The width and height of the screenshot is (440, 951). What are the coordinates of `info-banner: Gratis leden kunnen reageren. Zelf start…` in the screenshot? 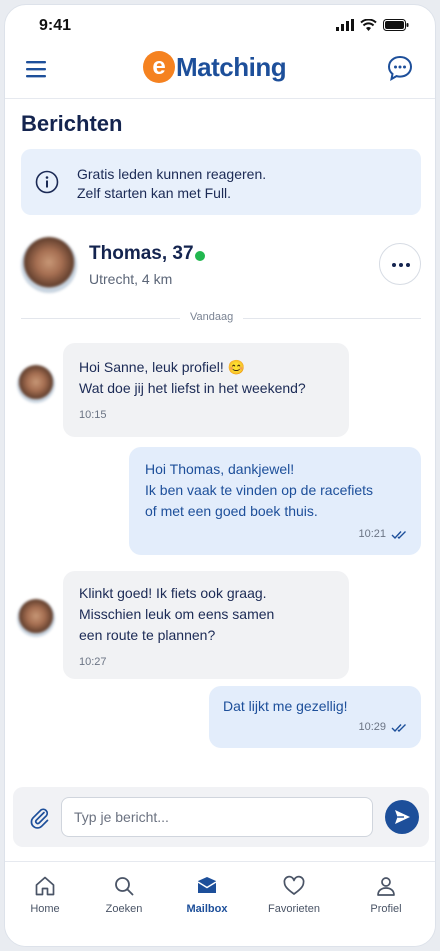 It's located at (221, 182).